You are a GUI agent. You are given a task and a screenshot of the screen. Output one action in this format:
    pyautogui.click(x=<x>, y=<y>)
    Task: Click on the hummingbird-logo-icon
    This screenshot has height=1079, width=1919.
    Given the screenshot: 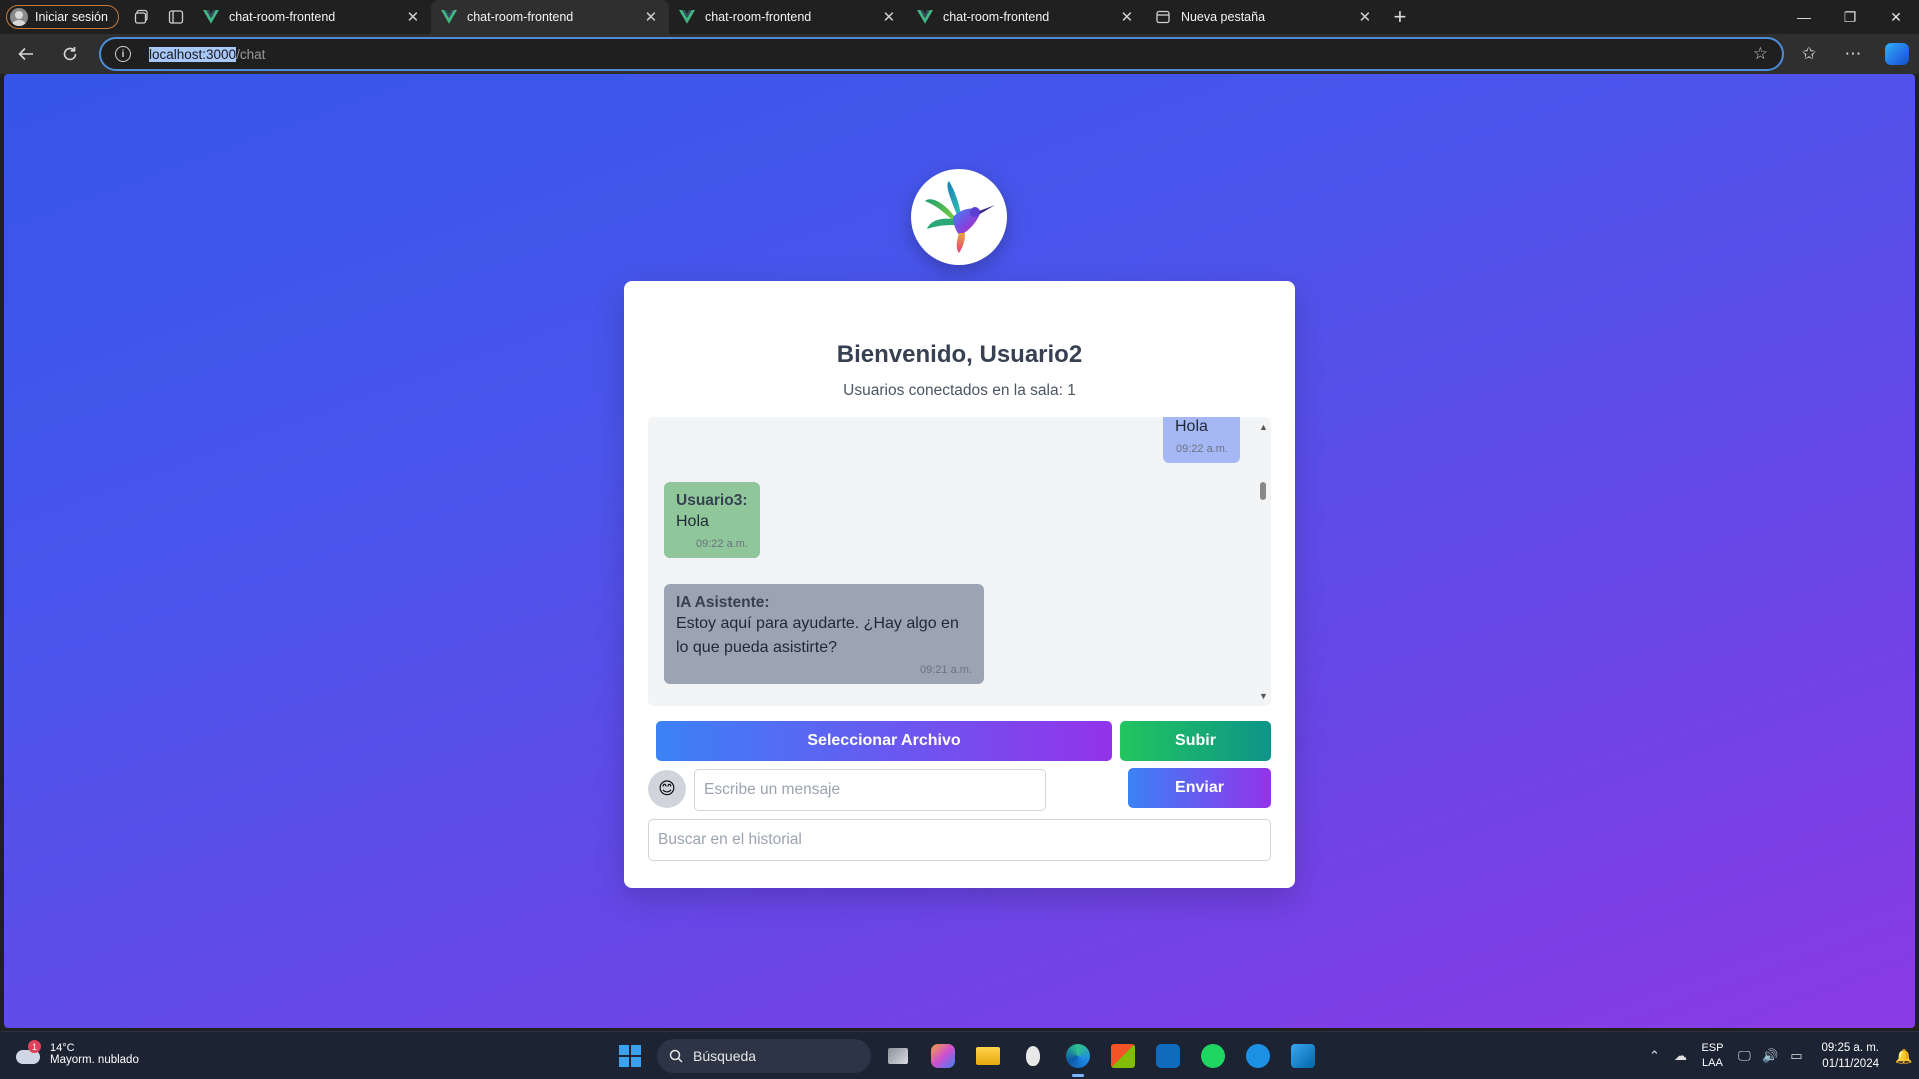 What is the action you would take?
    pyautogui.click(x=959, y=217)
    